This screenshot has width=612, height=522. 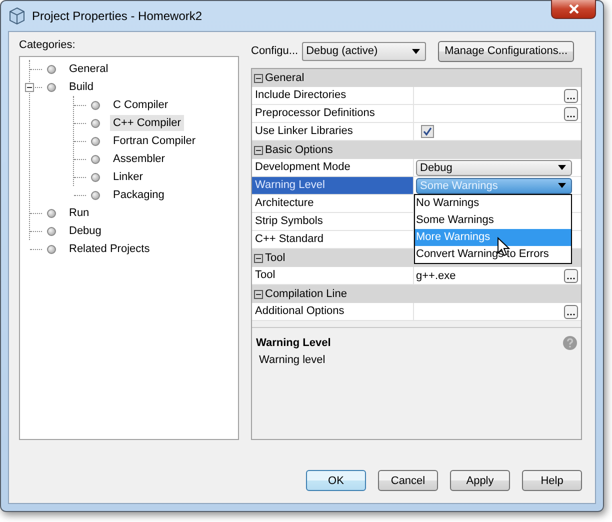 I want to click on property-value: g++.exe, so click(x=436, y=276).